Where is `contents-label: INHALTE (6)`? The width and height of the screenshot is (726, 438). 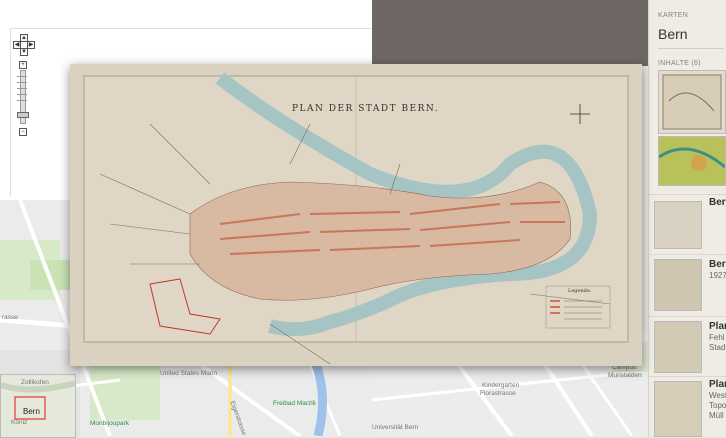
contents-label: INHALTE (6) is located at coordinates (679, 63).